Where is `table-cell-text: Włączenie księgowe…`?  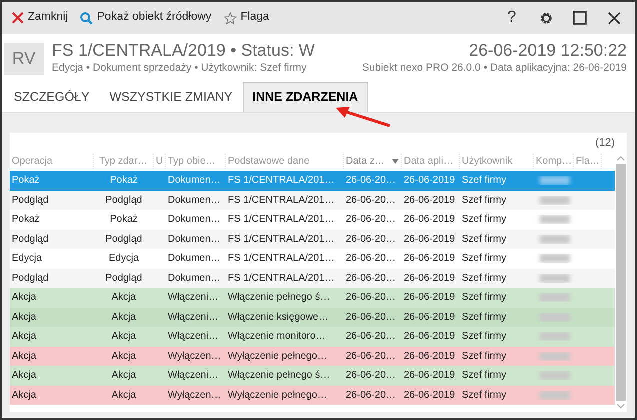
table-cell-text: Włączenie księgowe… is located at coordinates (278, 317).